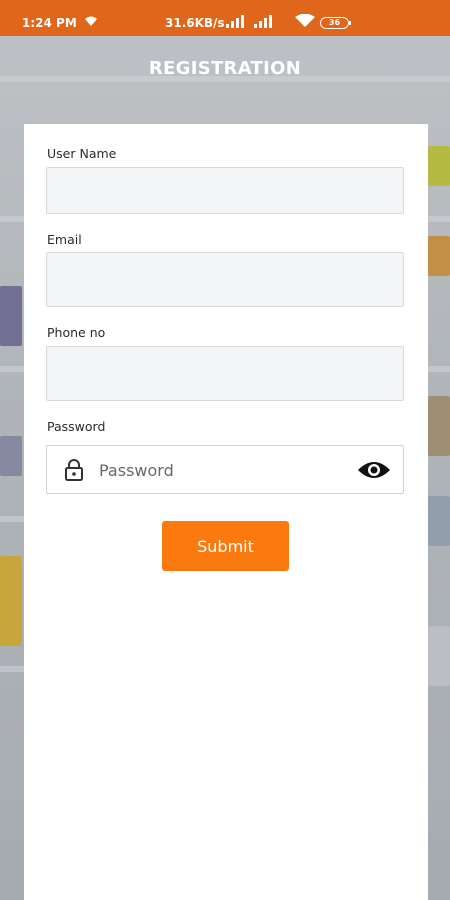 The width and height of the screenshot is (450, 900). What do you see at coordinates (374, 470) in the screenshot?
I see `eye-icon` at bounding box center [374, 470].